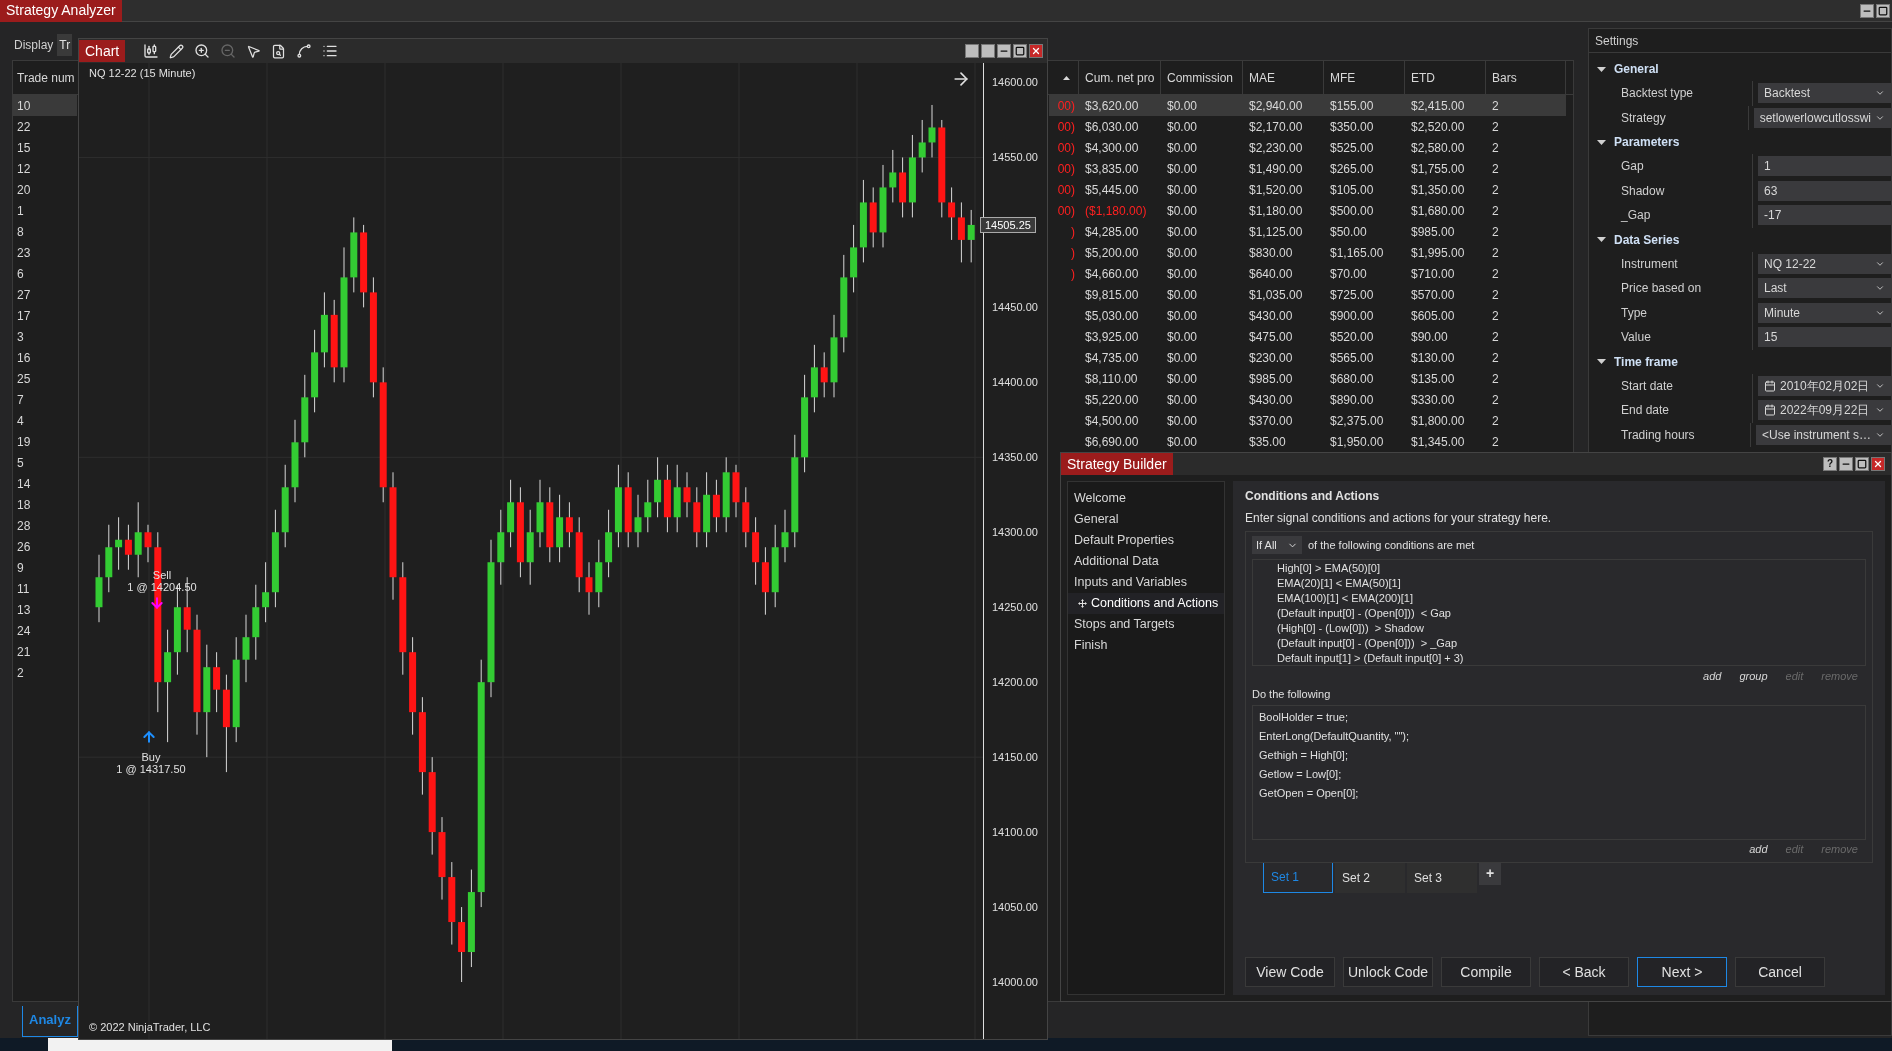 This screenshot has width=1892, height=1051. I want to click on wizard-button: Unlock Code, so click(1388, 972).